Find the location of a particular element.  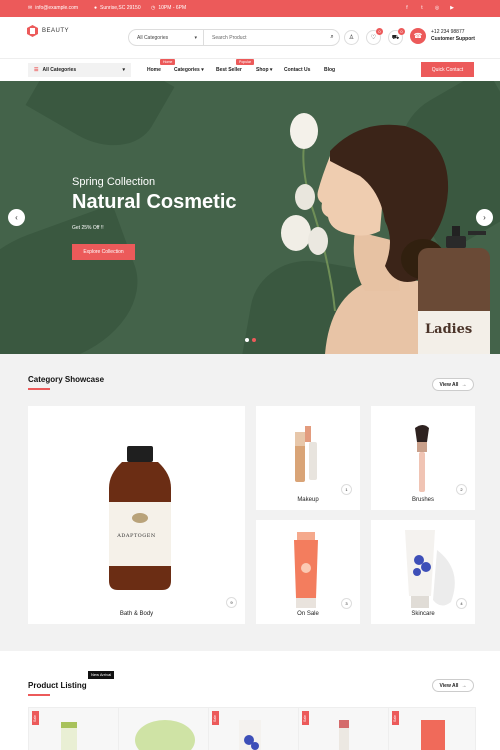

hero-next-button: › is located at coordinates (484, 217).